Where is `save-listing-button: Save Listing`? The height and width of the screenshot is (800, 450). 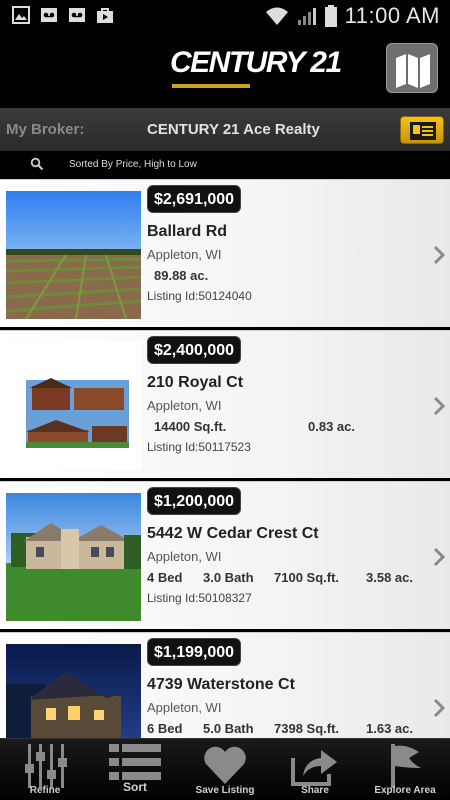 save-listing-button: Save Listing is located at coordinates (225, 769).